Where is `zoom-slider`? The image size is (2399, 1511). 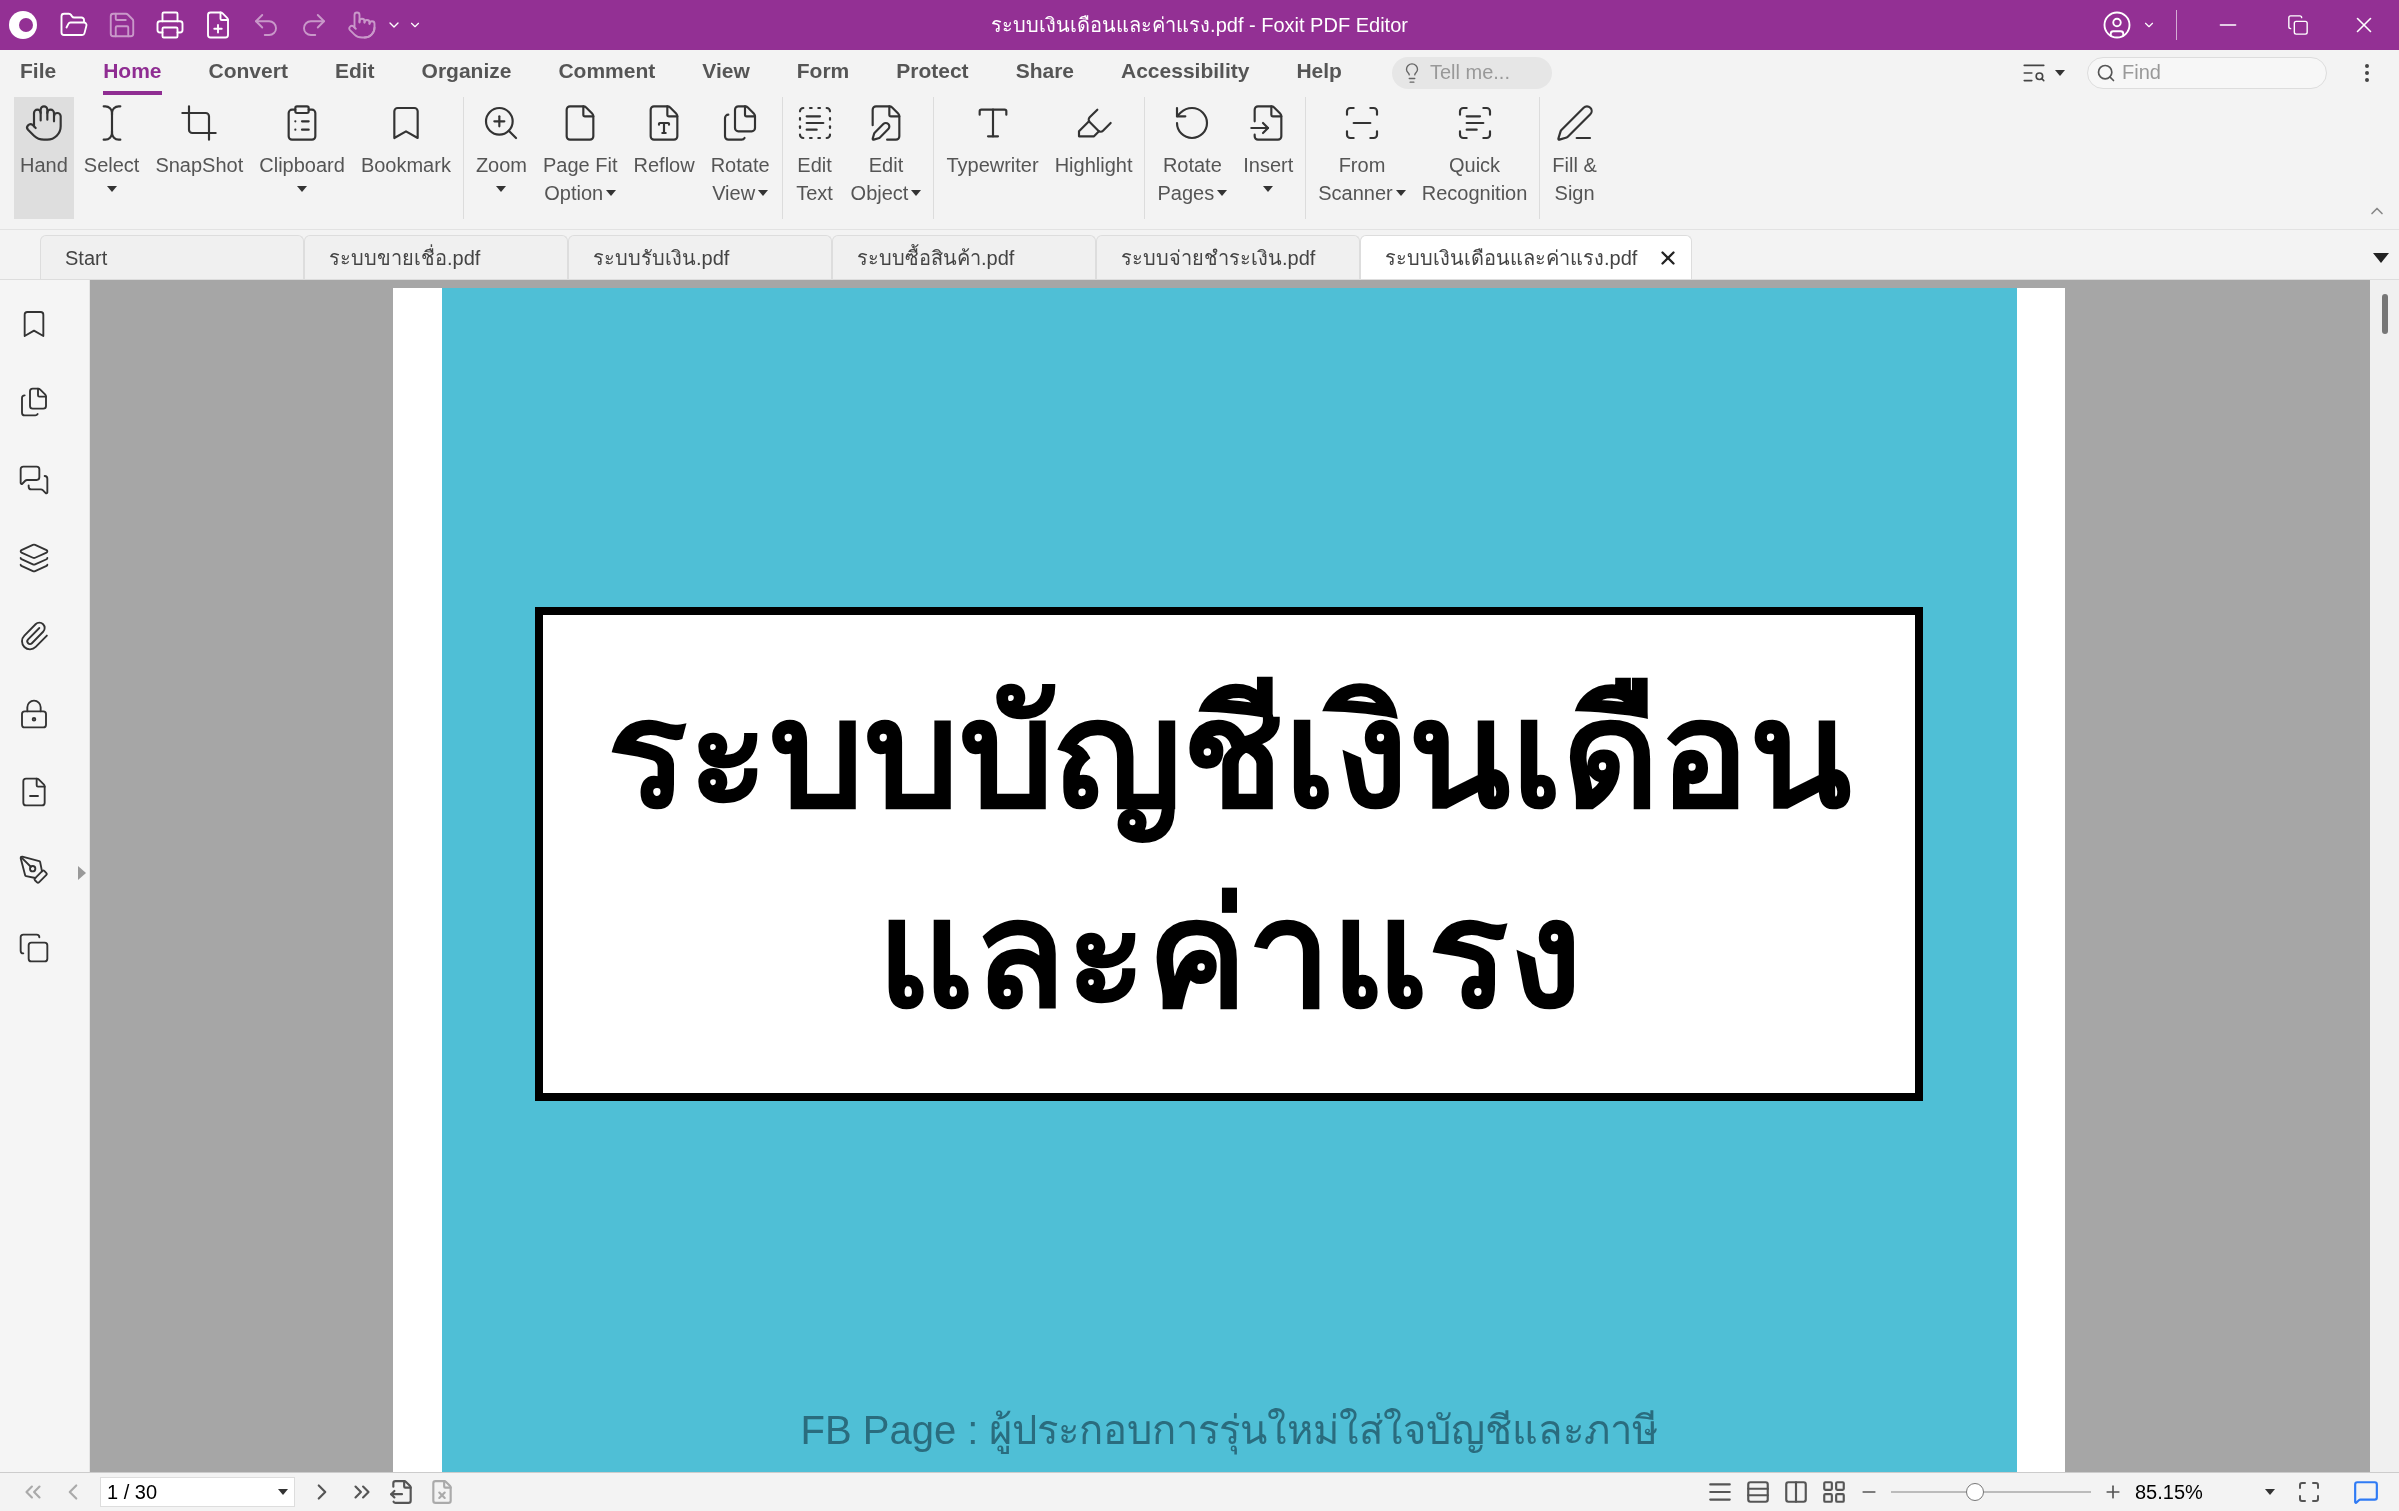 zoom-slider is located at coordinates (1991, 1492).